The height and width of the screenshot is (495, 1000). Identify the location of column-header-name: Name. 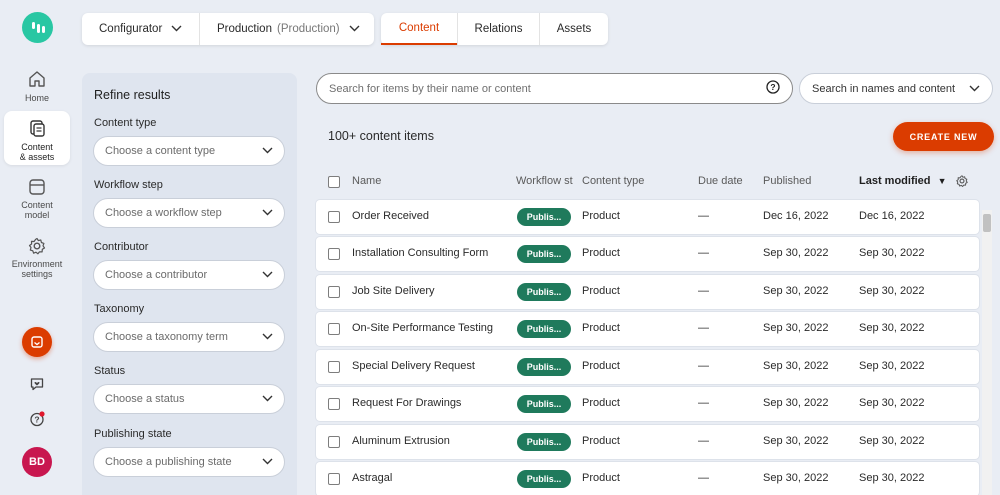
(366, 181).